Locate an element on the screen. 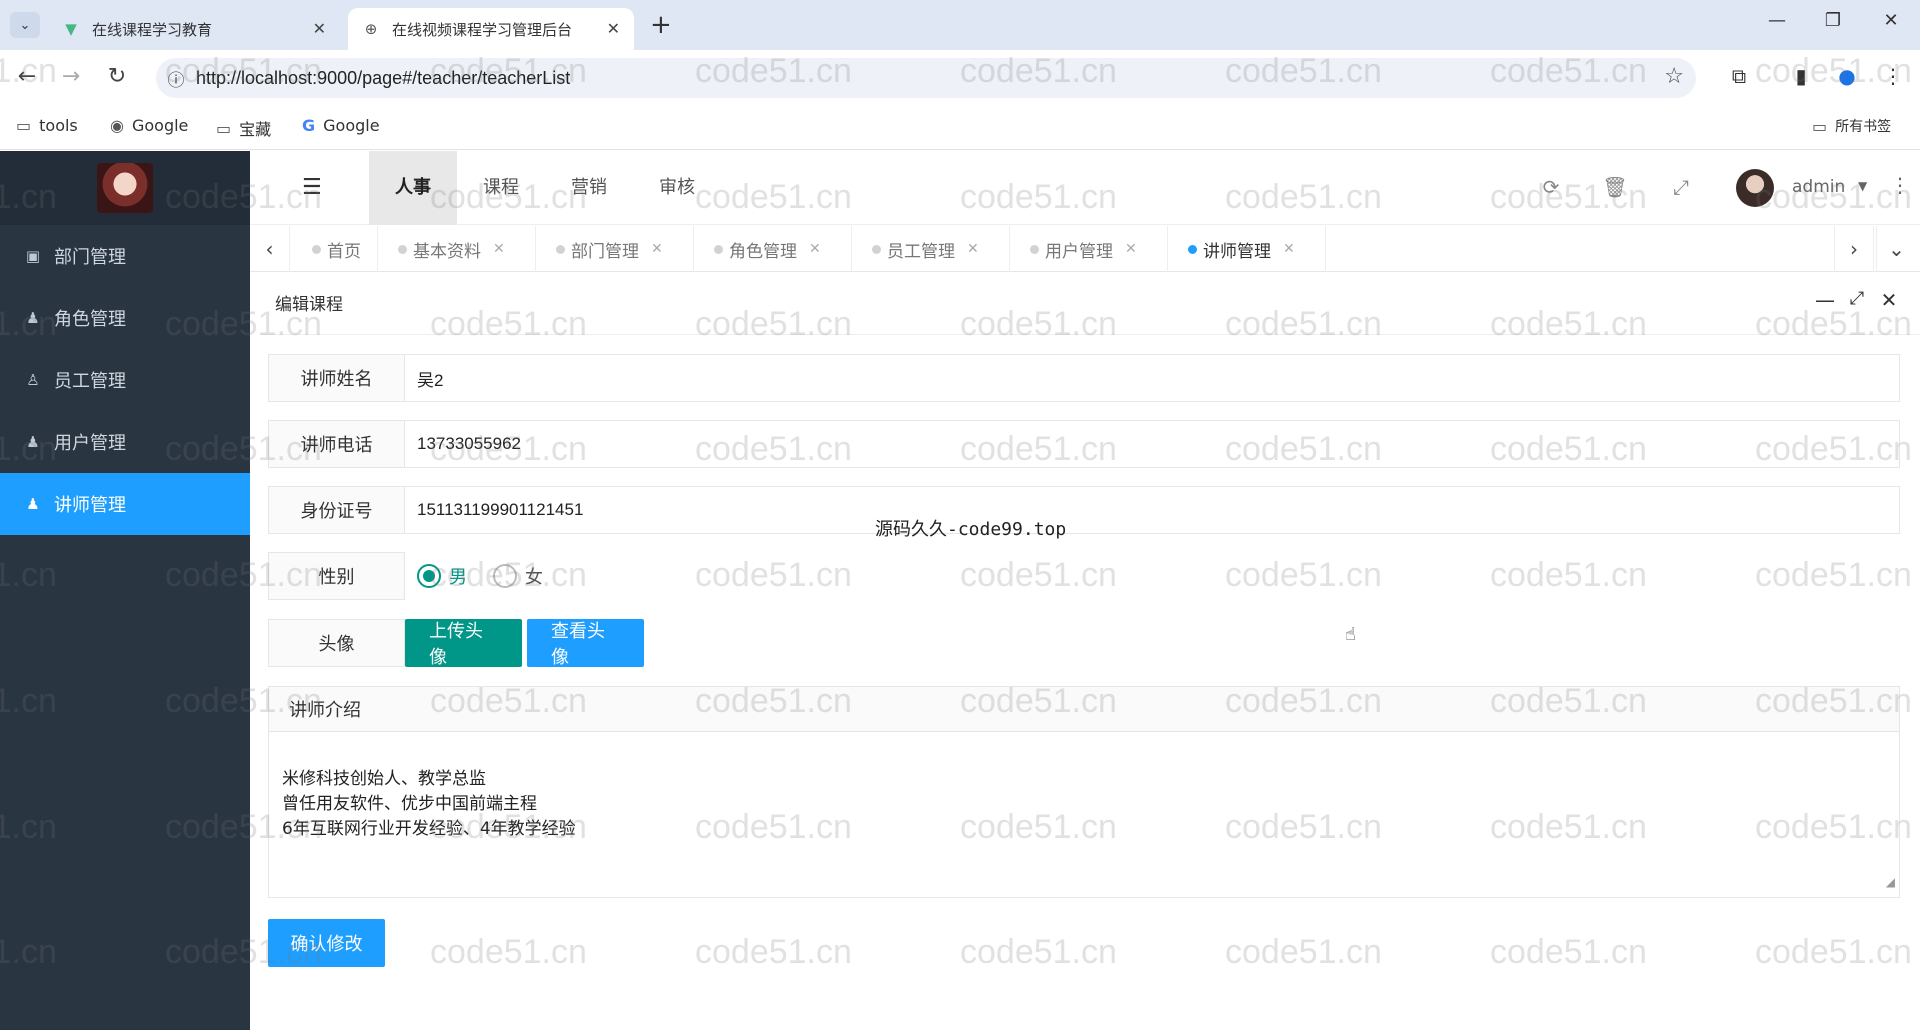 The width and height of the screenshot is (1920, 1030). page-tab-label: 讲师管理 is located at coordinates (1237, 251).